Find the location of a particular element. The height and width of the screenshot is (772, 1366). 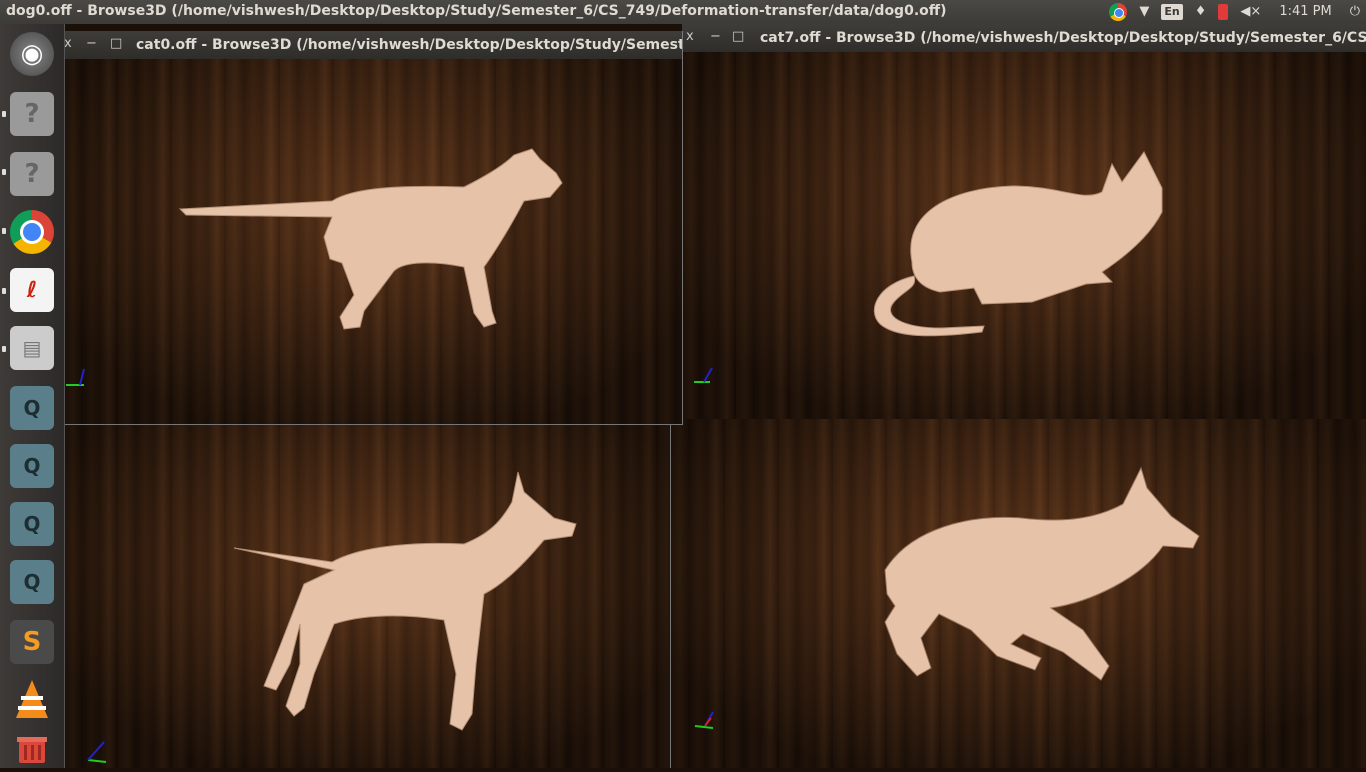

dog-deformed-model is located at coordinates (1042, 573).